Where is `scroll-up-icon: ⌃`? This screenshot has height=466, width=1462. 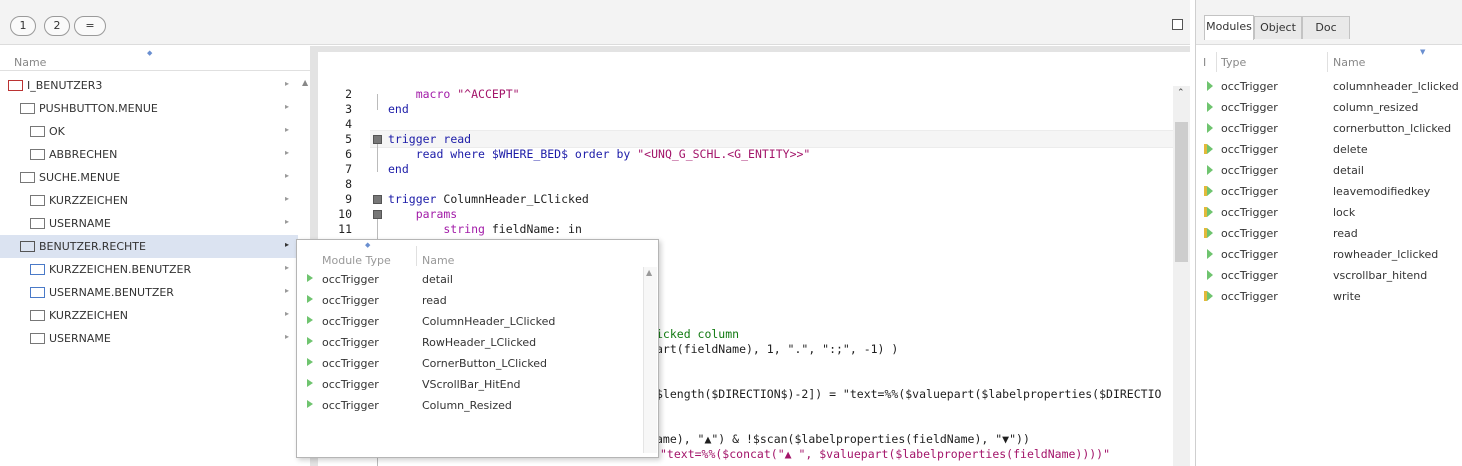 scroll-up-icon: ⌃ is located at coordinates (1181, 93).